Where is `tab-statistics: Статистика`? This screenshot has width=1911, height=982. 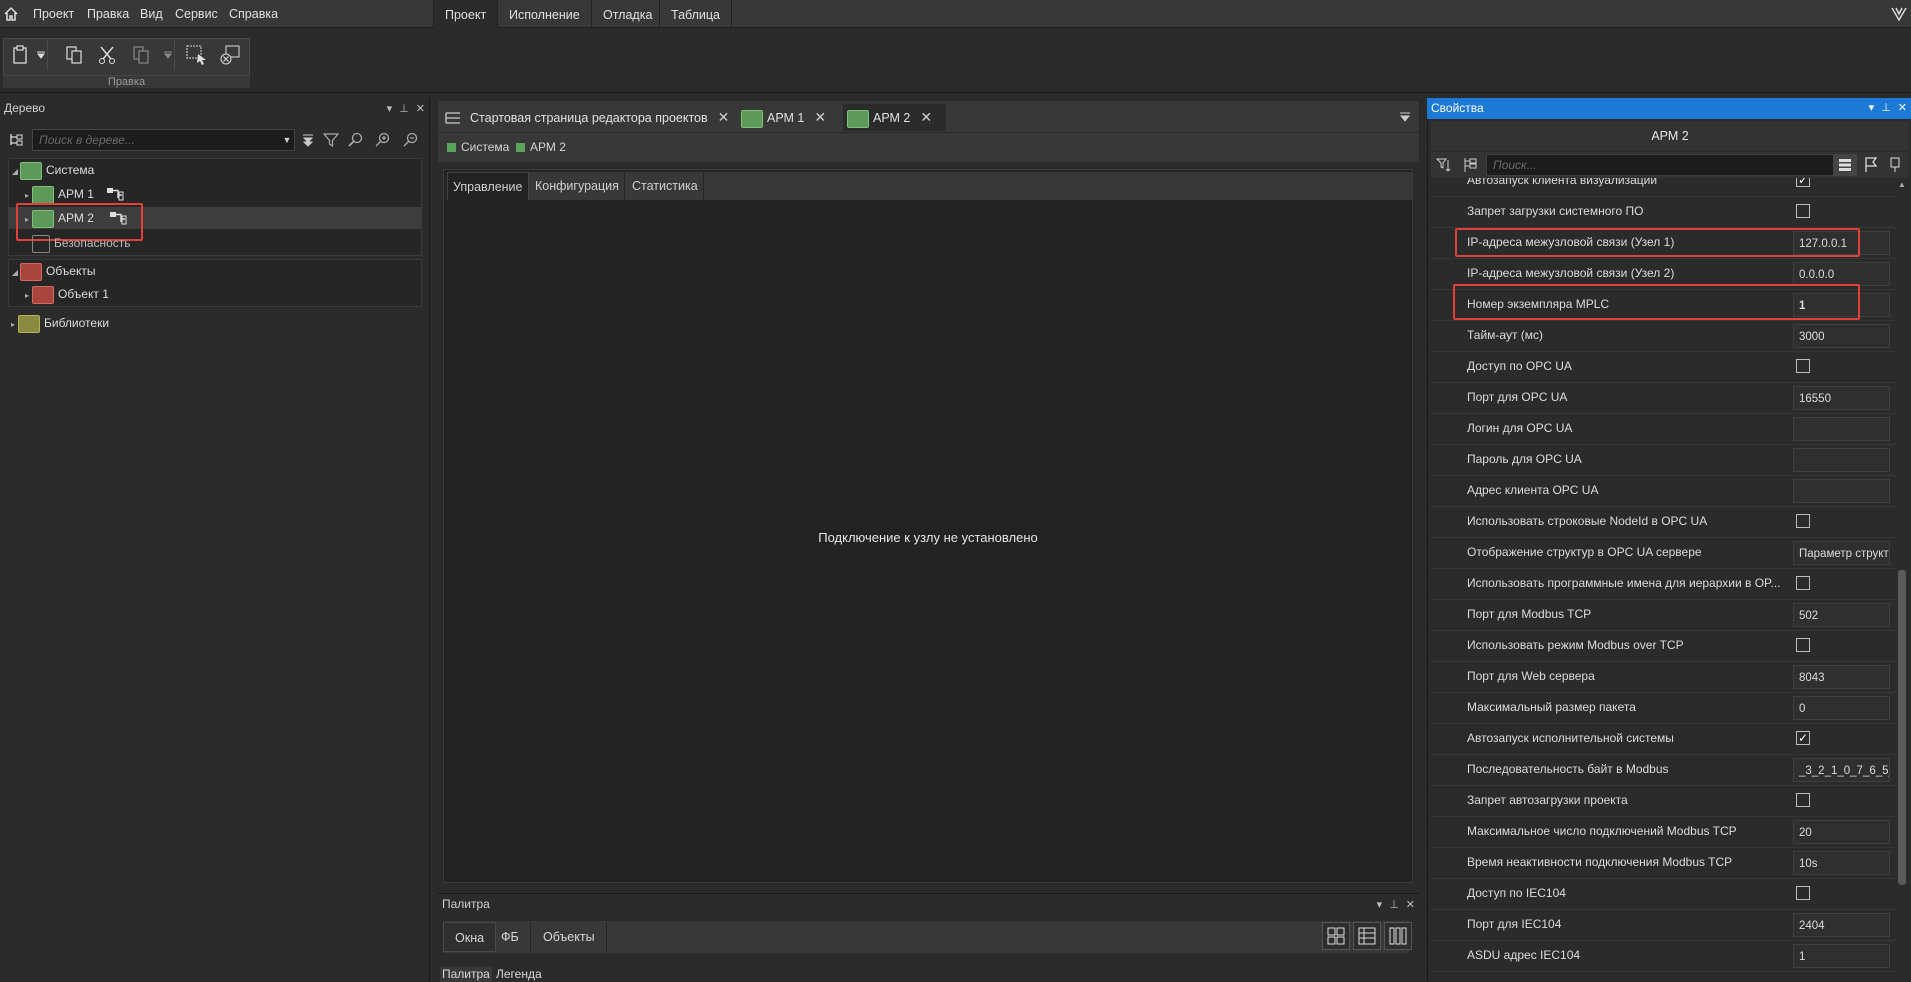
tab-statistics: Статистика is located at coordinates (665, 186).